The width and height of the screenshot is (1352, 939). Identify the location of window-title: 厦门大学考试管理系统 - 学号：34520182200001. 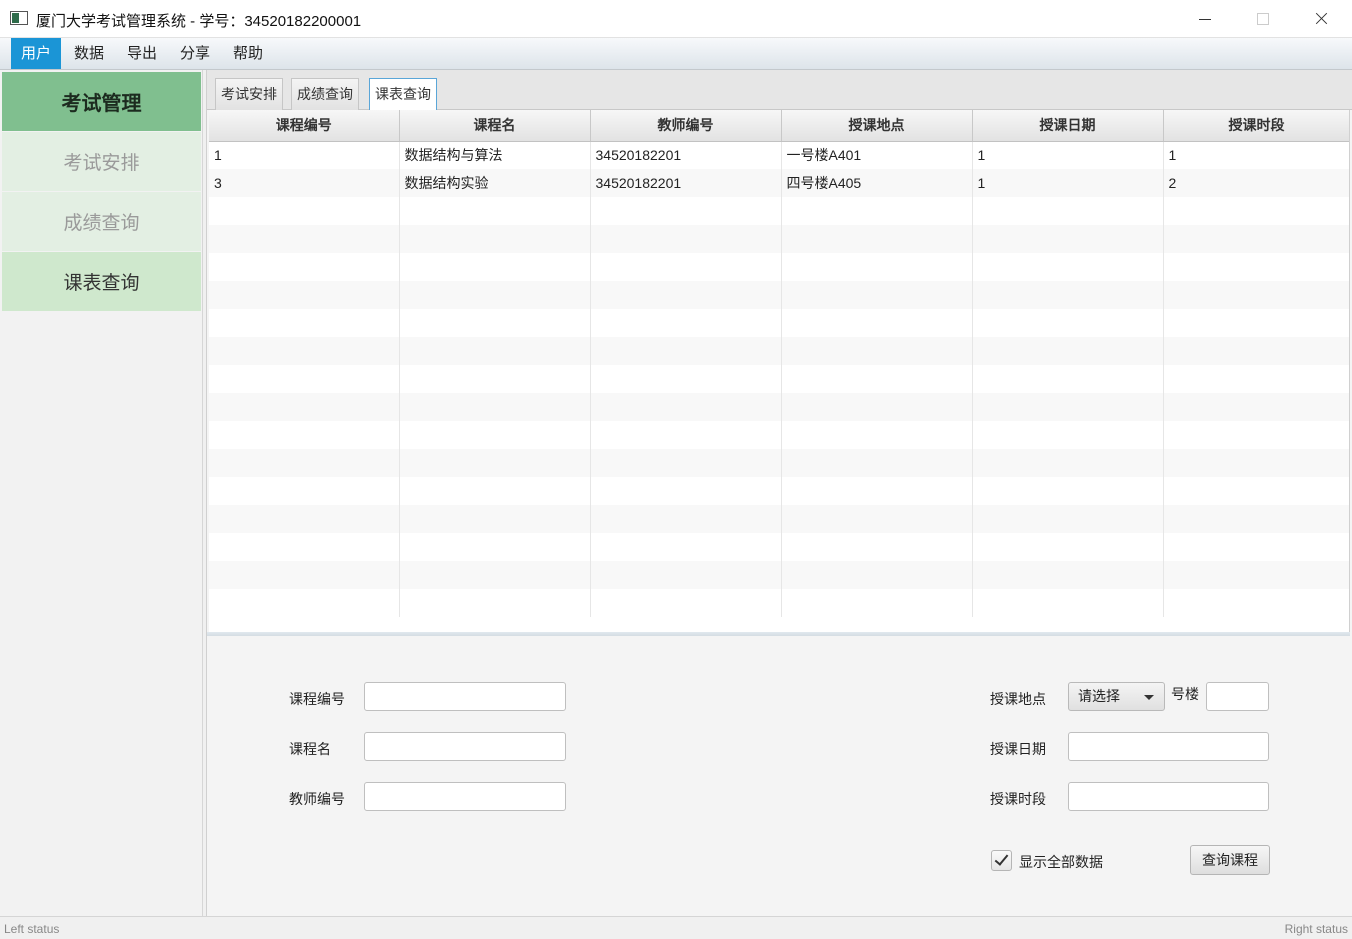
(199, 21).